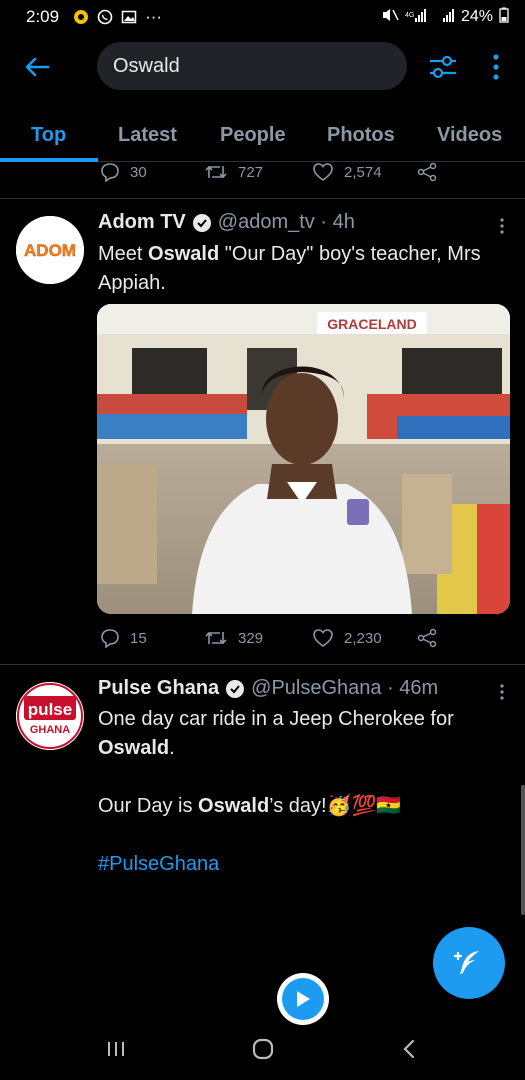 The width and height of the screenshot is (525, 1080). I want to click on retweet-count: 727, so click(251, 172).